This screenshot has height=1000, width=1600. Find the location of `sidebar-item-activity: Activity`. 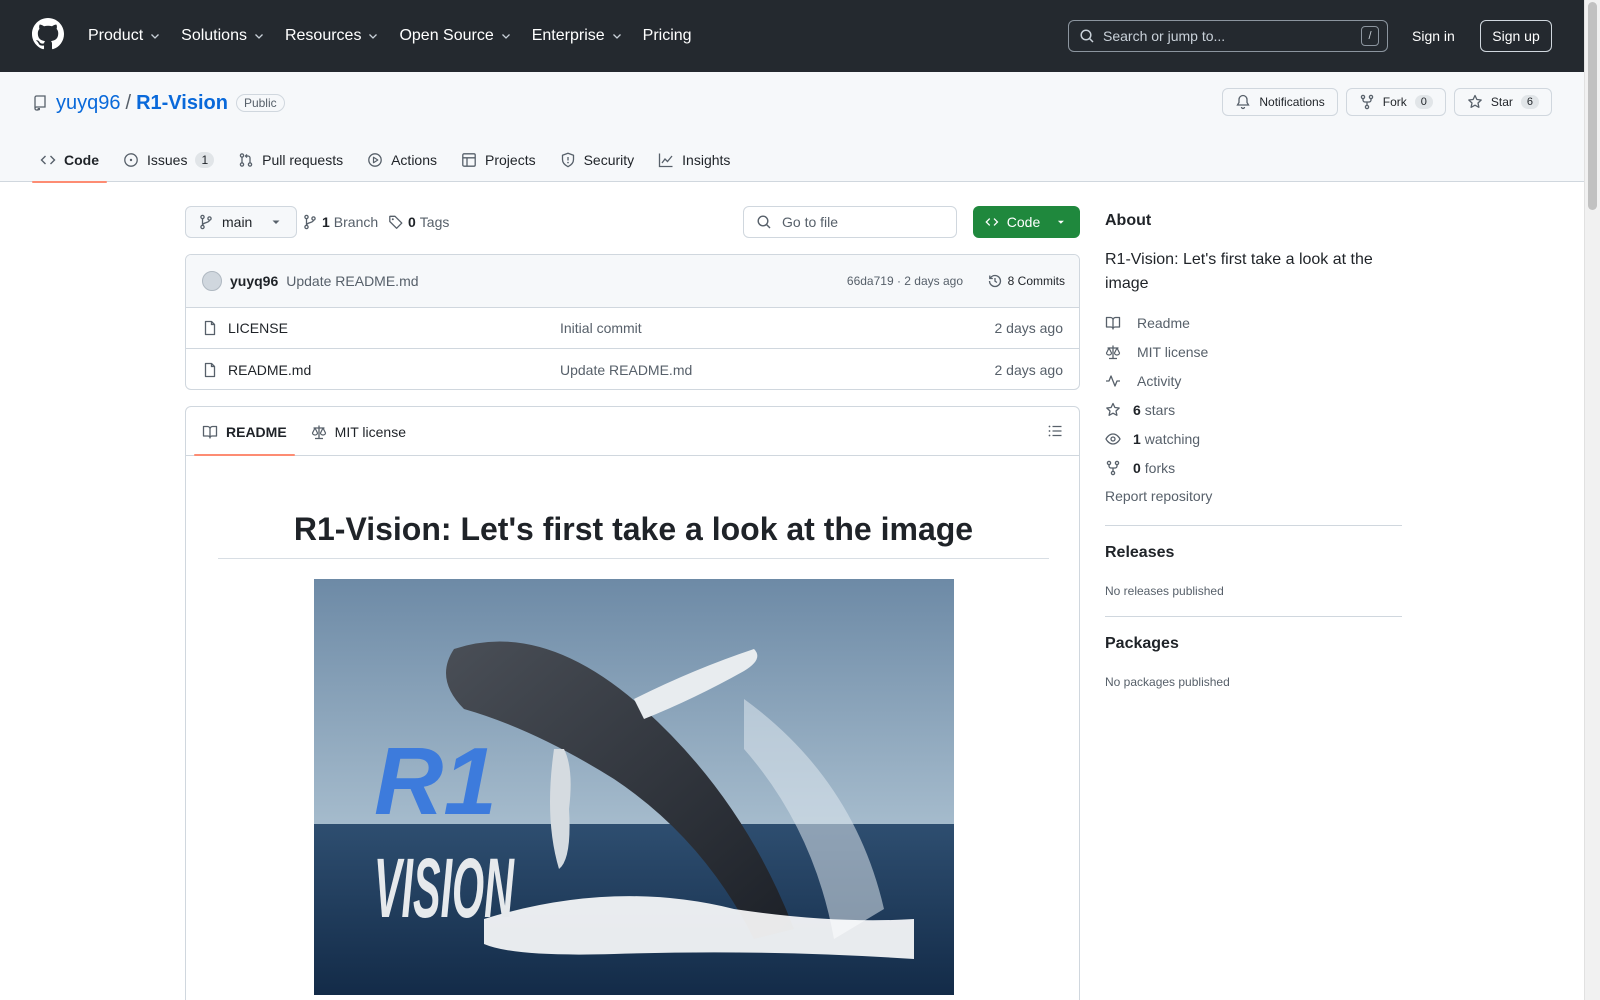

sidebar-item-activity: Activity is located at coordinates (1156, 380).